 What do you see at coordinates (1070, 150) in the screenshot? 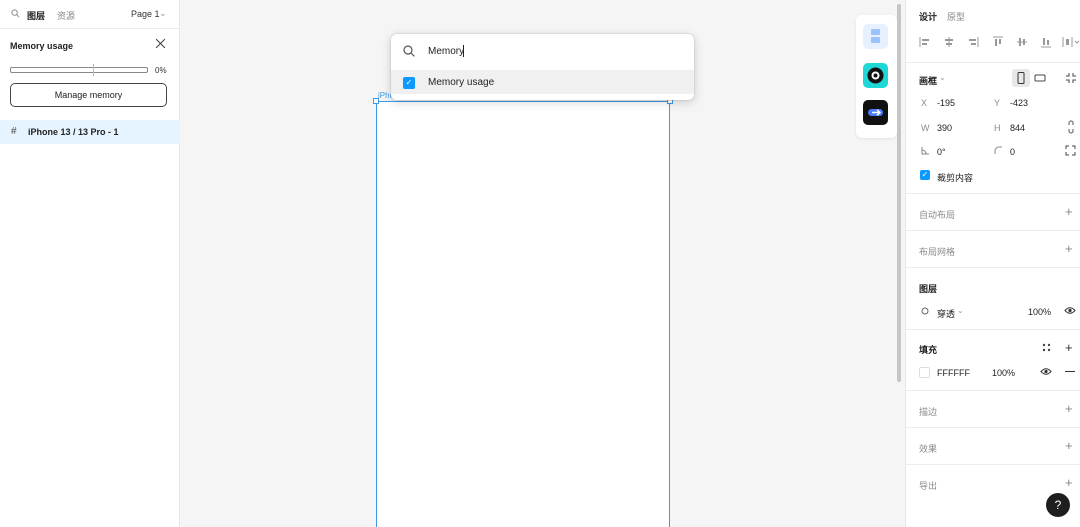
I see `independent-corners-icon` at bounding box center [1070, 150].